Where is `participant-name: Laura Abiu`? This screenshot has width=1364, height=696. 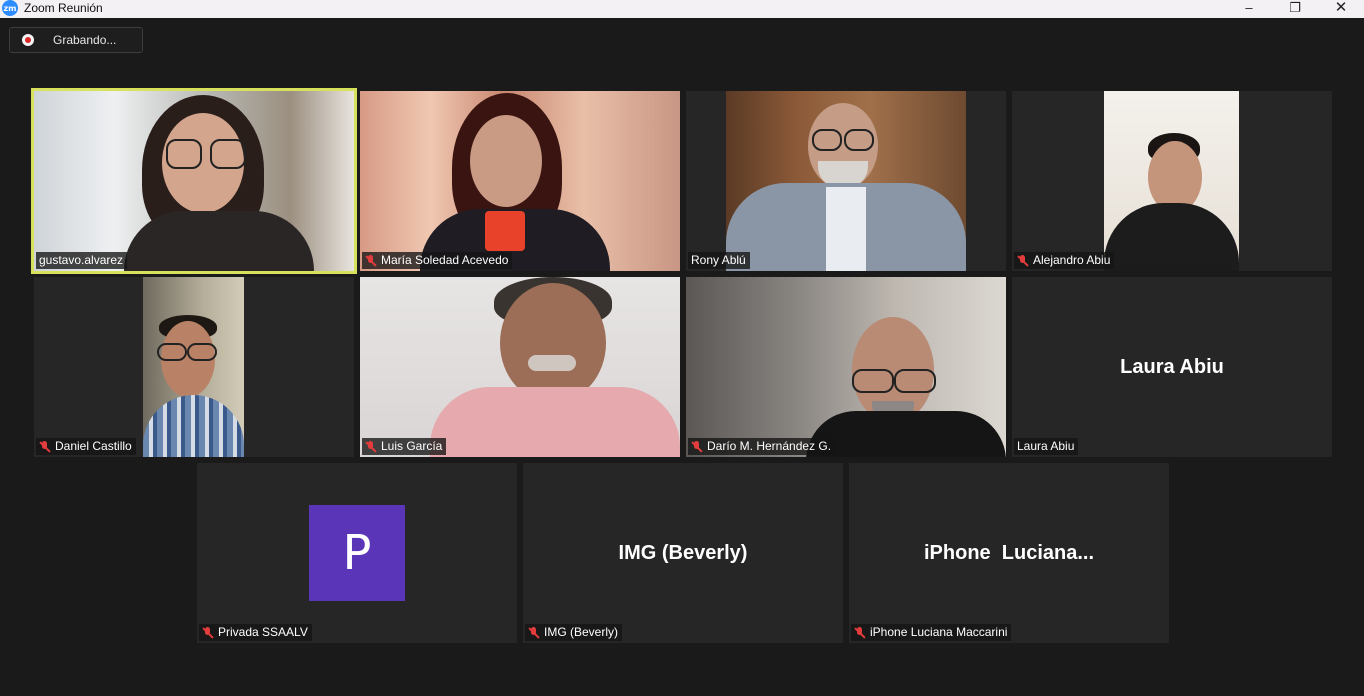
participant-name: Laura Abiu is located at coordinates (1046, 446).